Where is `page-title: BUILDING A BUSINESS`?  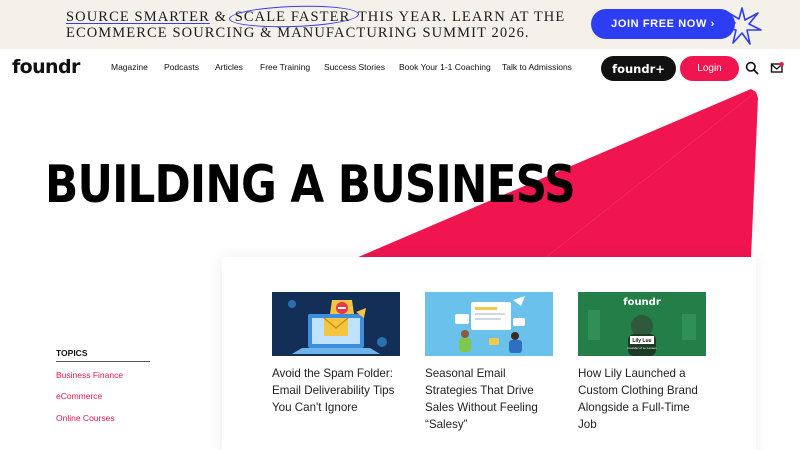
page-title: BUILDING A BUSINESS is located at coordinates (310, 185).